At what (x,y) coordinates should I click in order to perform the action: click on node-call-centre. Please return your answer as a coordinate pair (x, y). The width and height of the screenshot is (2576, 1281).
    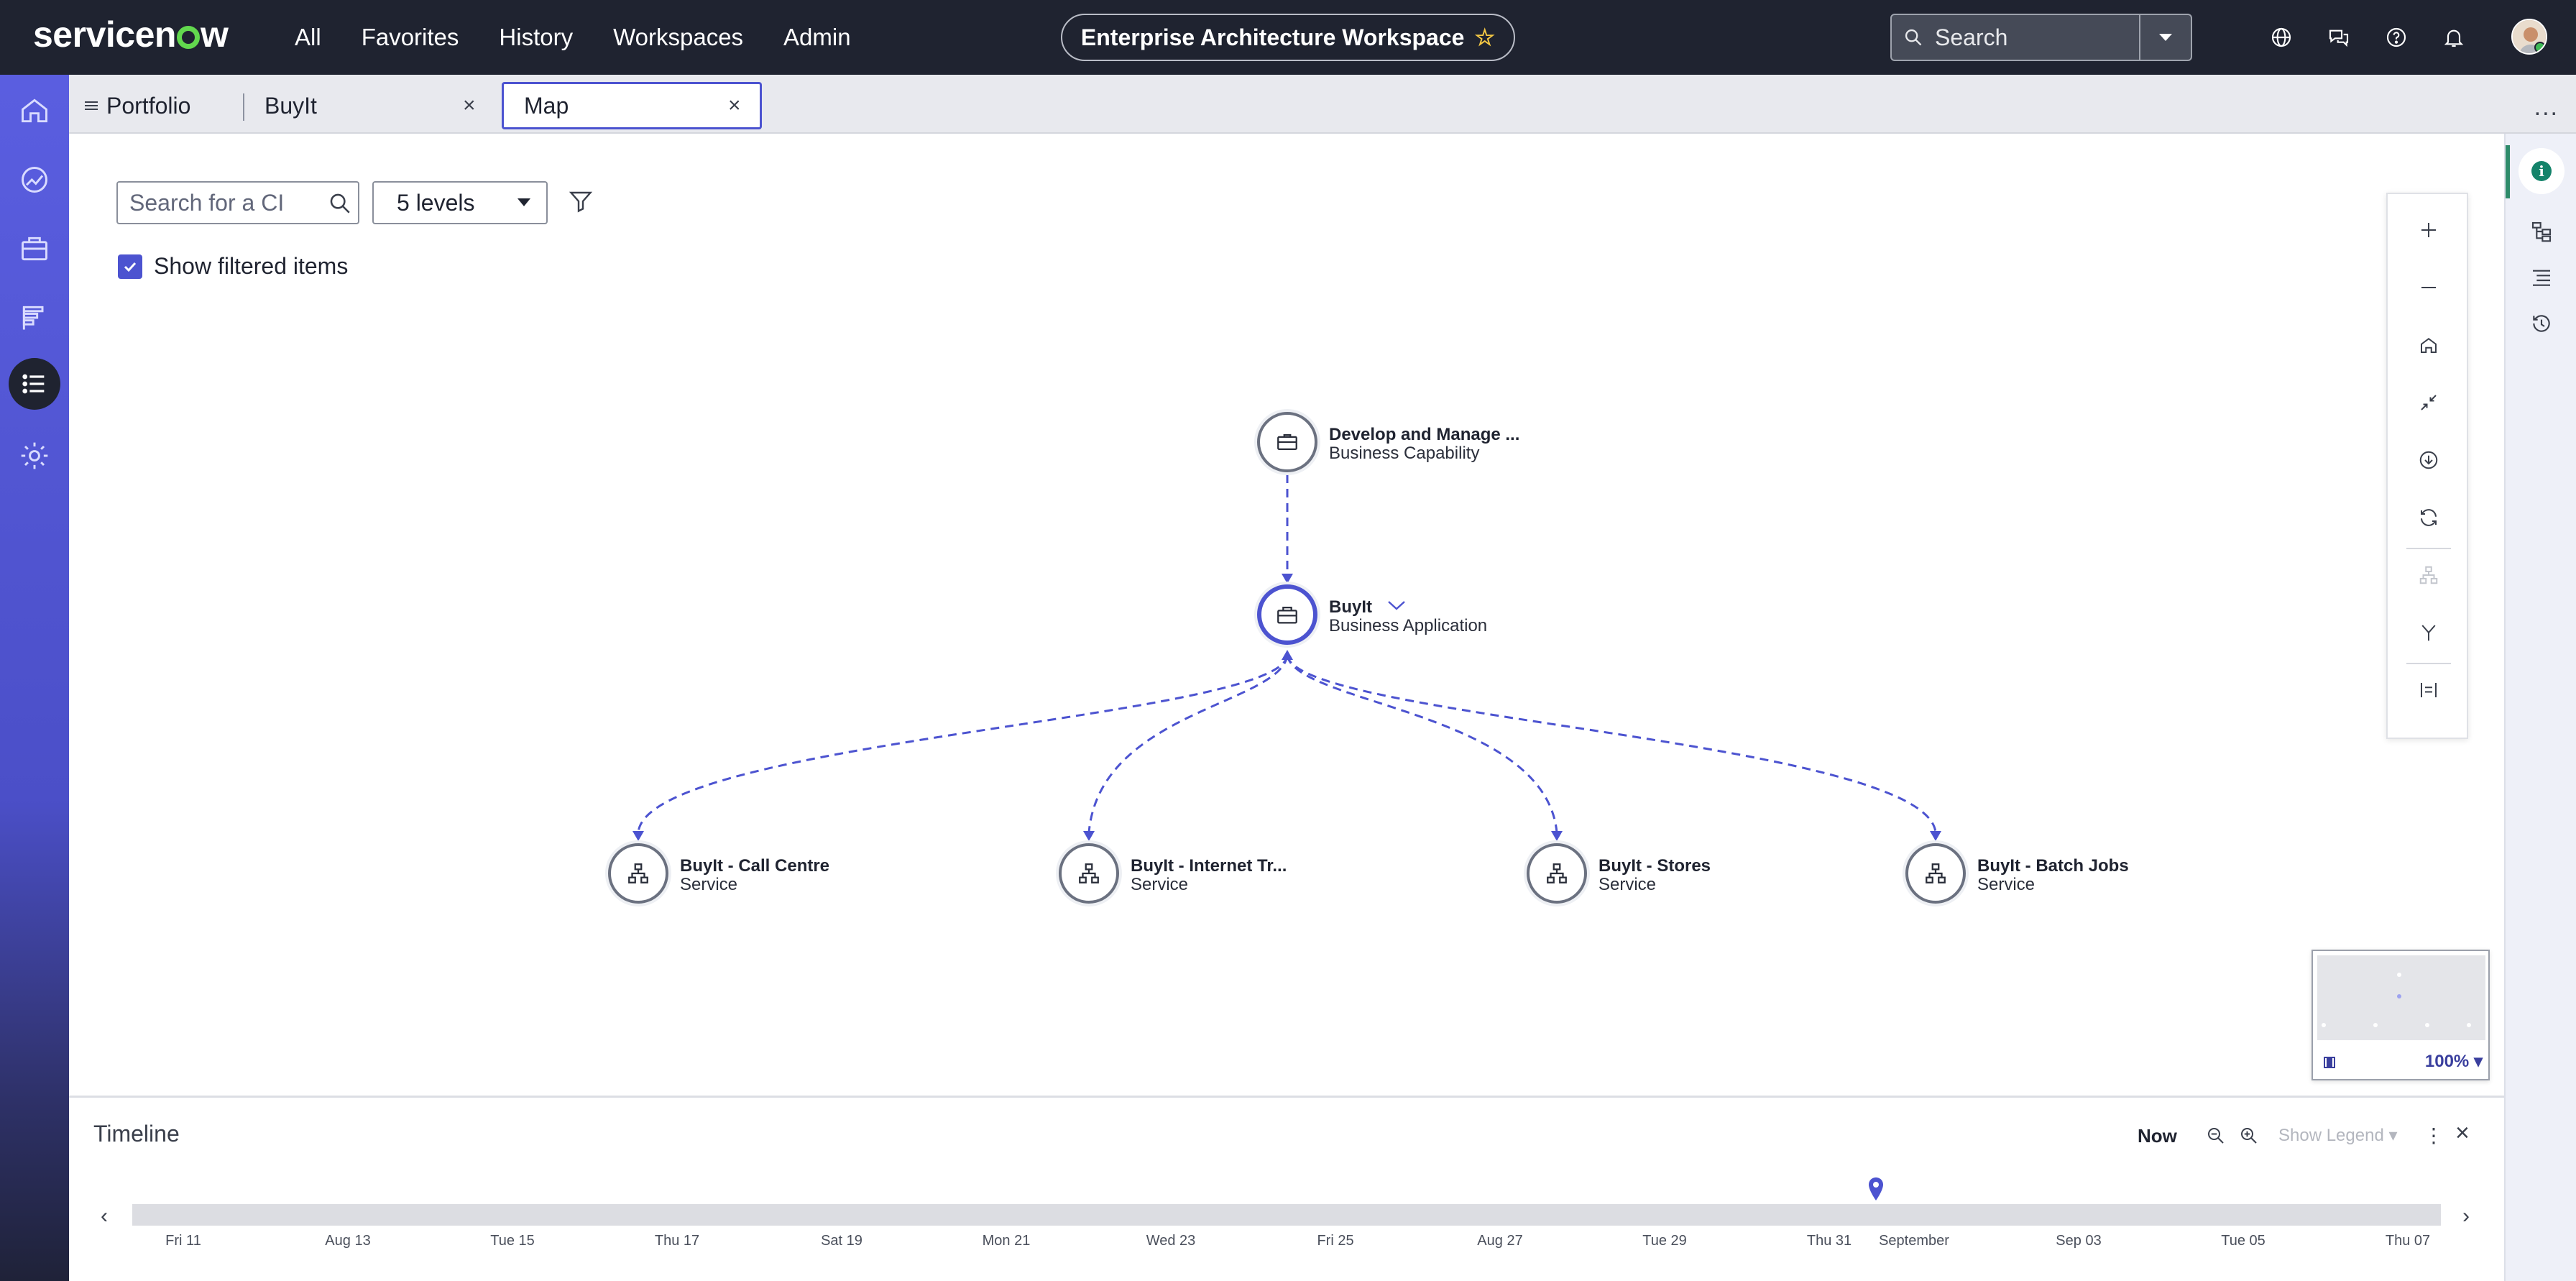
    Looking at the image, I should click on (638, 873).